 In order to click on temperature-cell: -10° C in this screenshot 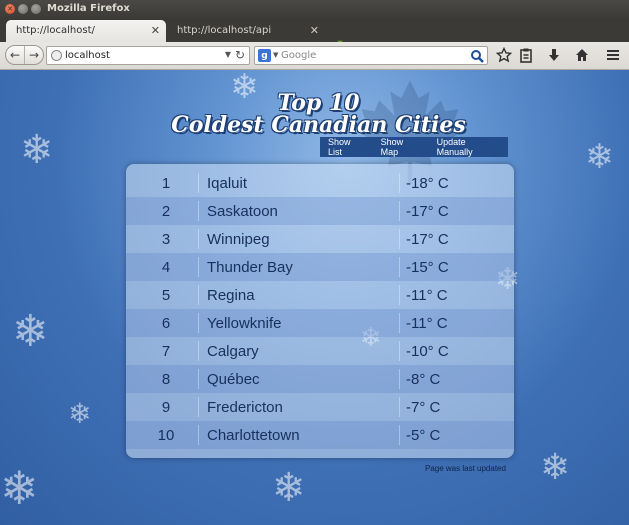, I will do `click(427, 351)`.